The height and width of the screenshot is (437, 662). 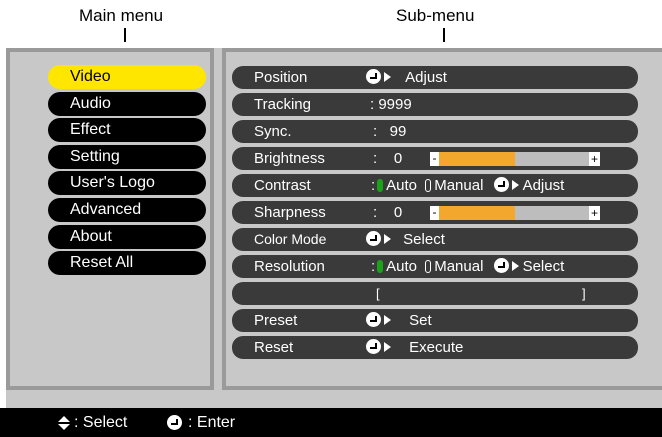 I want to click on contrast-options: : Auto Manual Adjust, so click(x=467, y=185).